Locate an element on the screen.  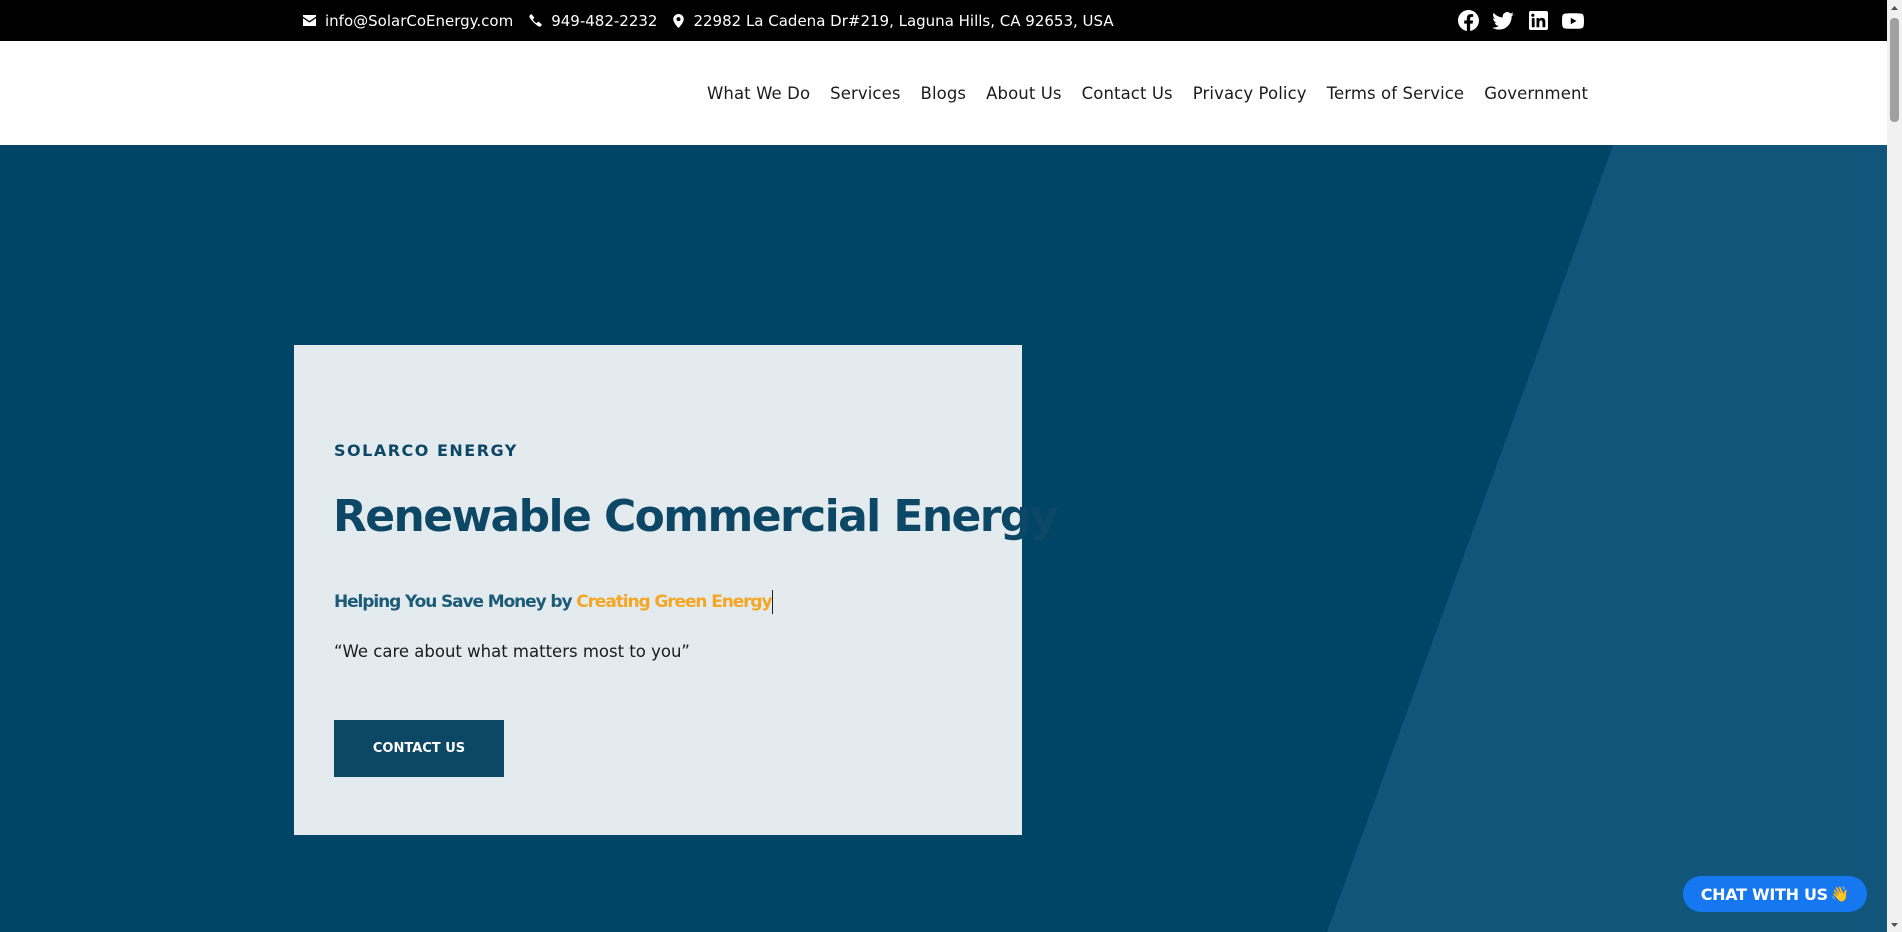
email-link: info@SolarCoEnergy.com is located at coordinates (408, 21).